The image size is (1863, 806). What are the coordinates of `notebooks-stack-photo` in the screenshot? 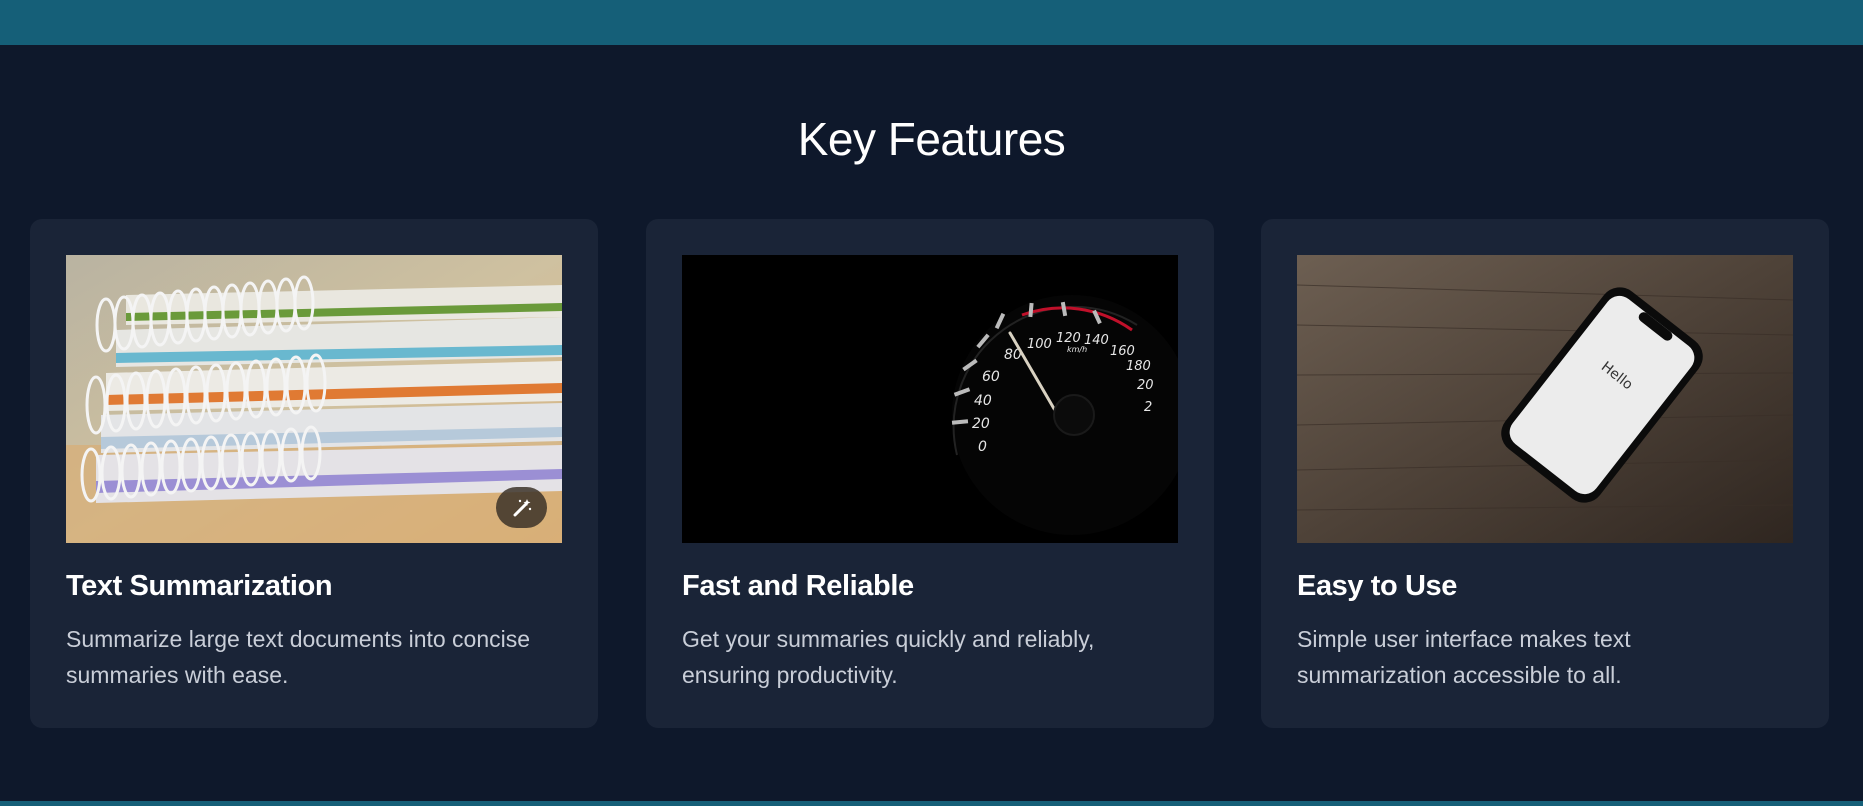 It's located at (314, 399).